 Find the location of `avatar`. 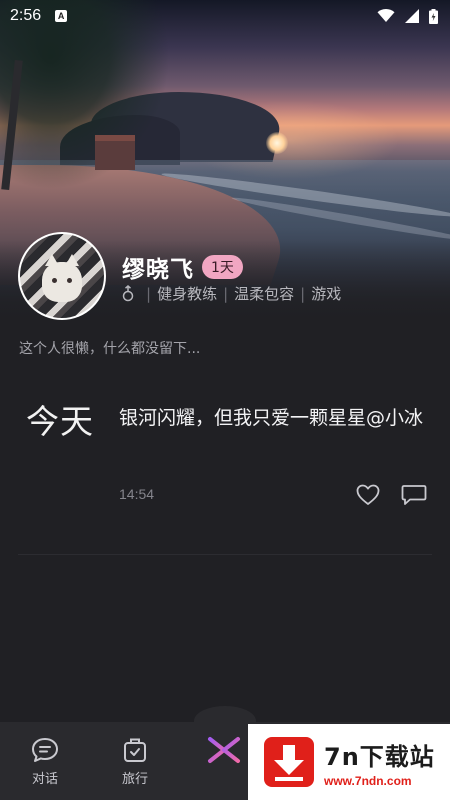

avatar is located at coordinates (62, 276).